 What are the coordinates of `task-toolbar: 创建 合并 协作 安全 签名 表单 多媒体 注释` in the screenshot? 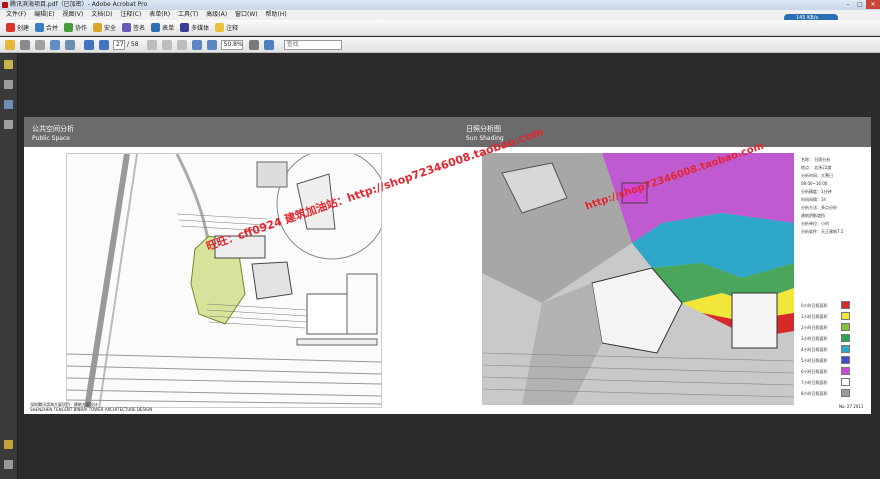 It's located at (440, 28).